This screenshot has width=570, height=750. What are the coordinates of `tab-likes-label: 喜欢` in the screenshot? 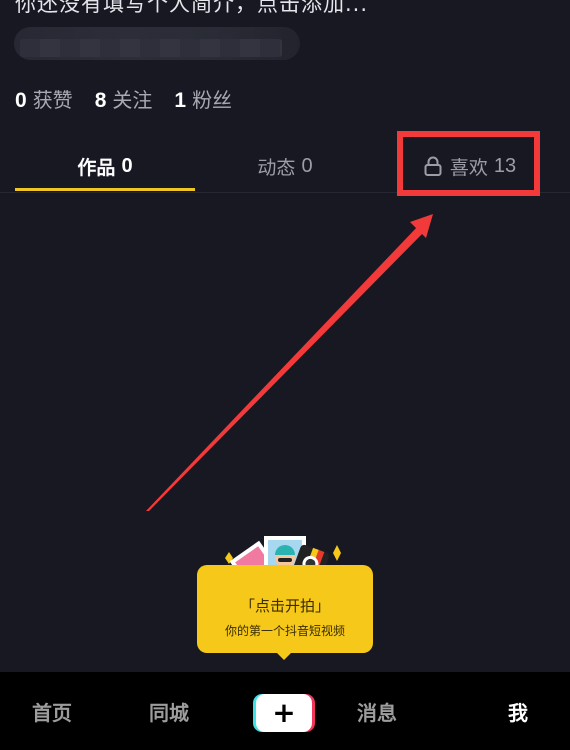 It's located at (468, 167).